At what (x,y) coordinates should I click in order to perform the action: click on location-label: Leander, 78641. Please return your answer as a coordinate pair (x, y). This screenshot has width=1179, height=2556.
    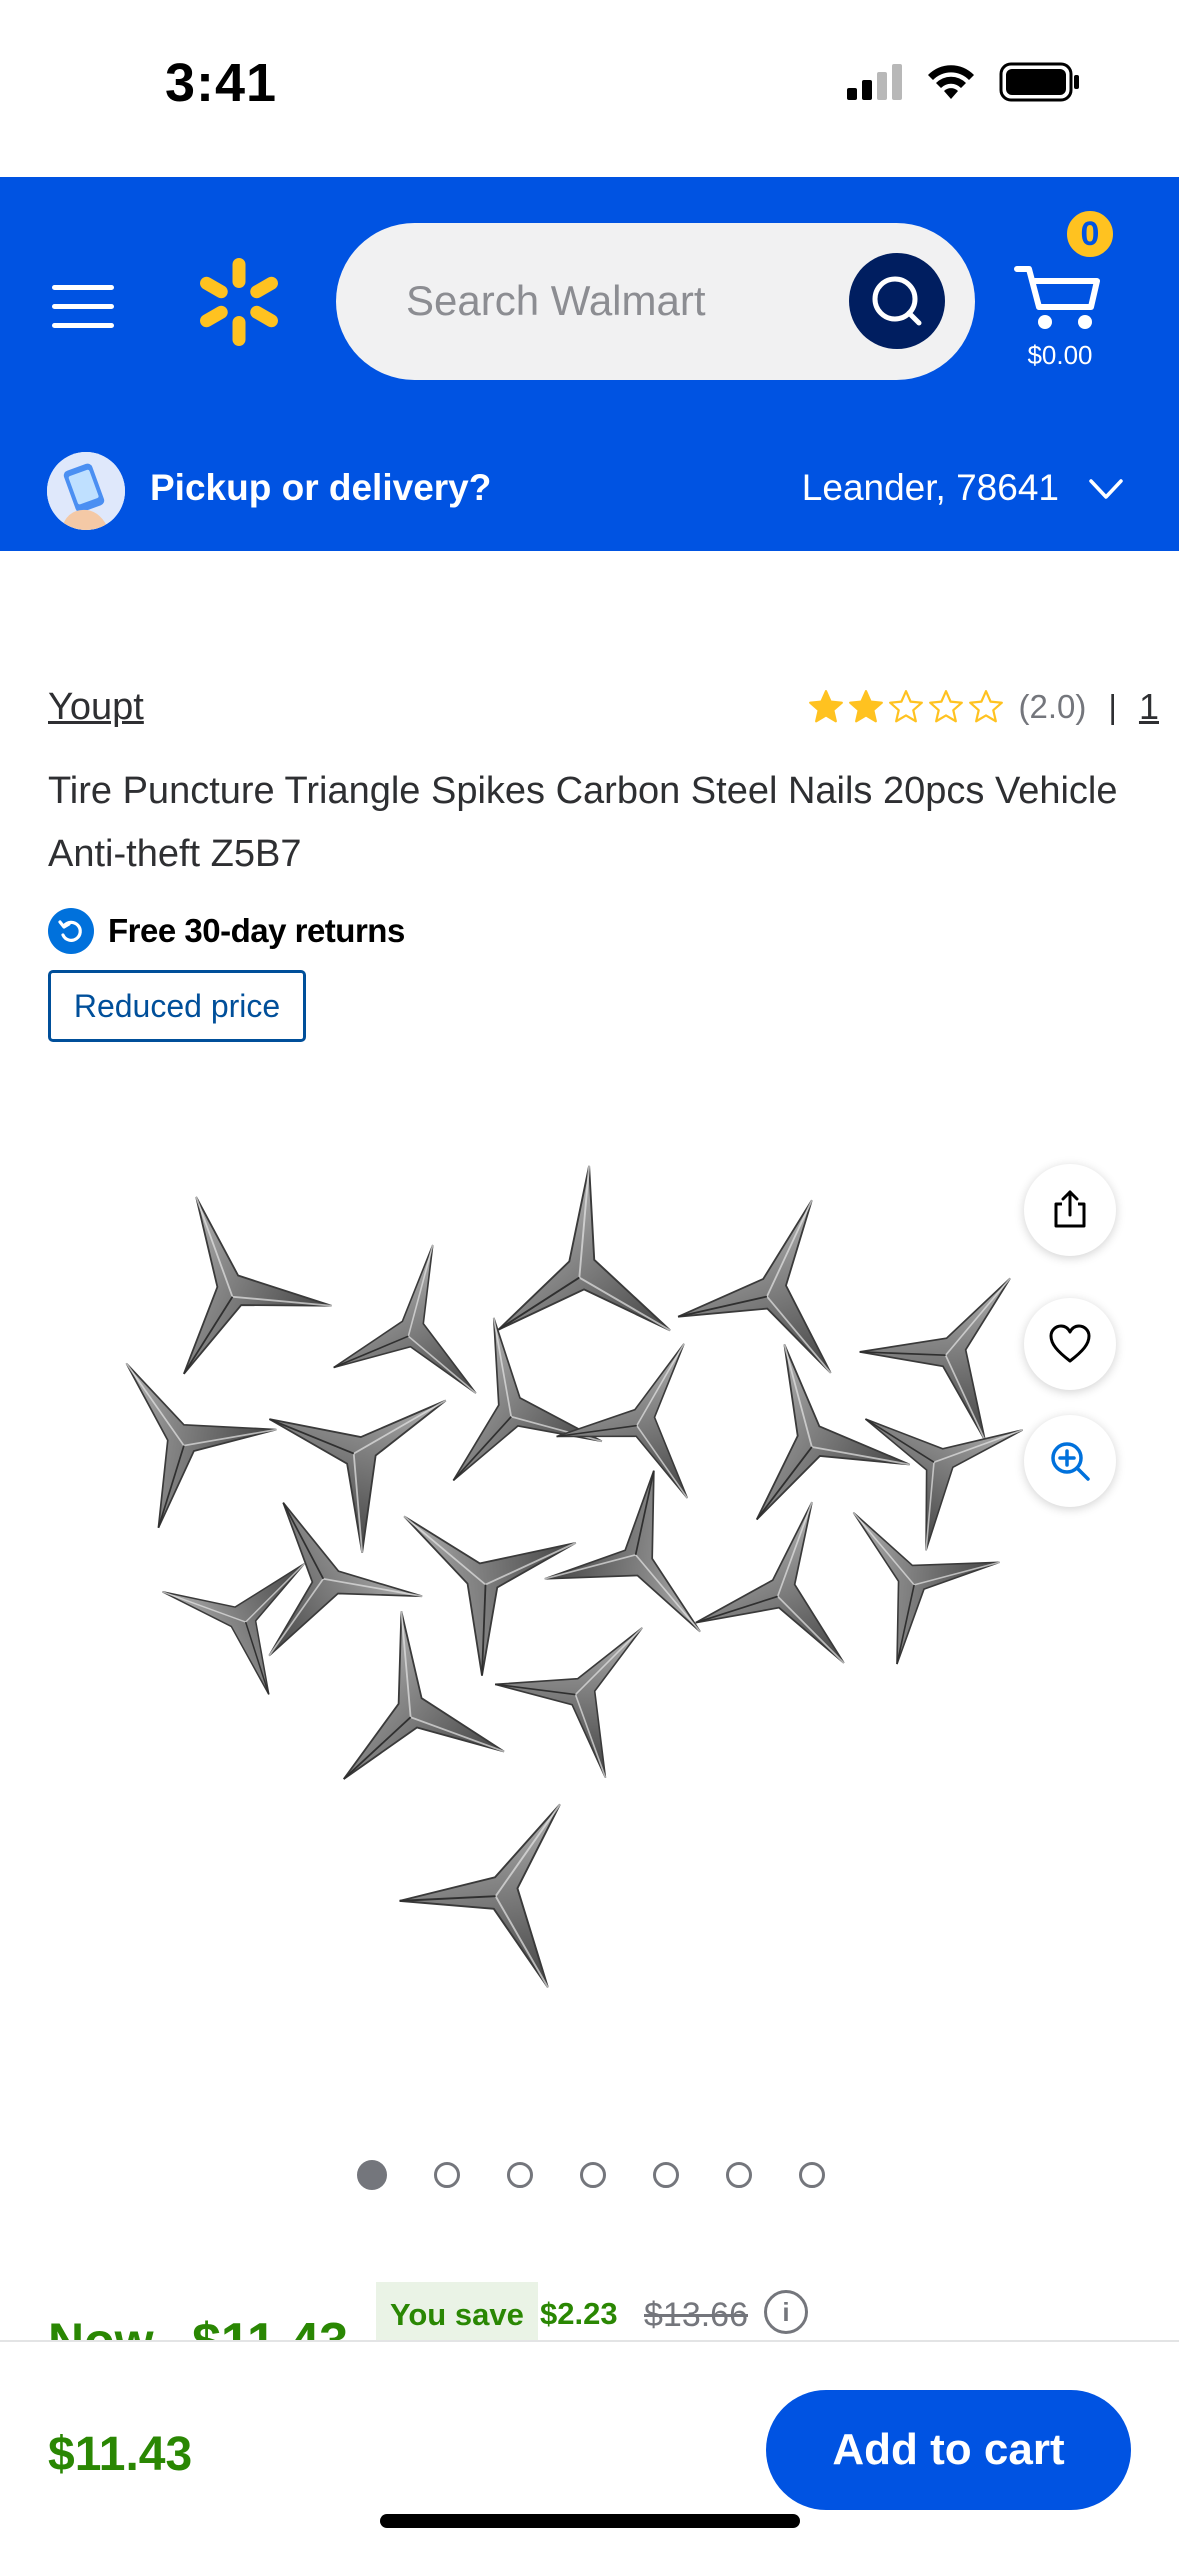
    Looking at the image, I should click on (930, 487).